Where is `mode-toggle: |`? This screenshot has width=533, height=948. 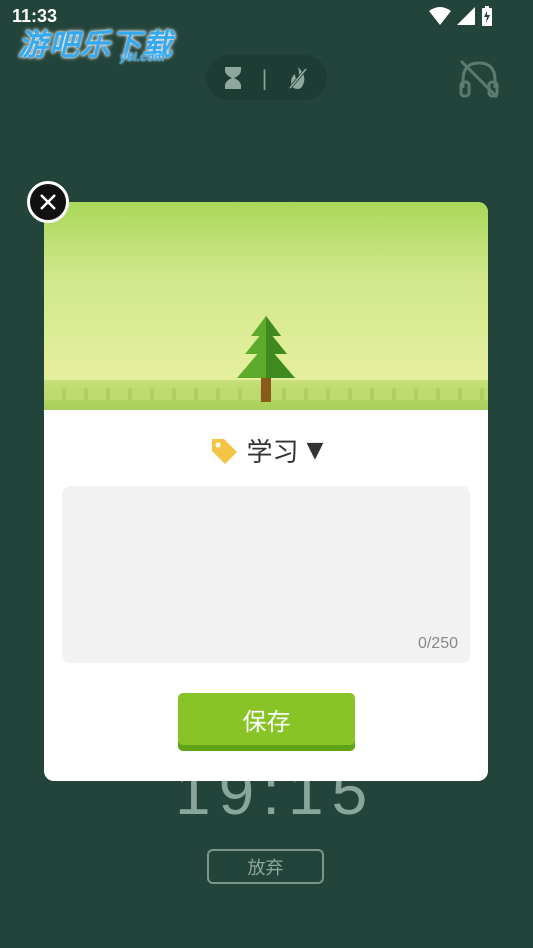
mode-toggle: | is located at coordinates (266, 77).